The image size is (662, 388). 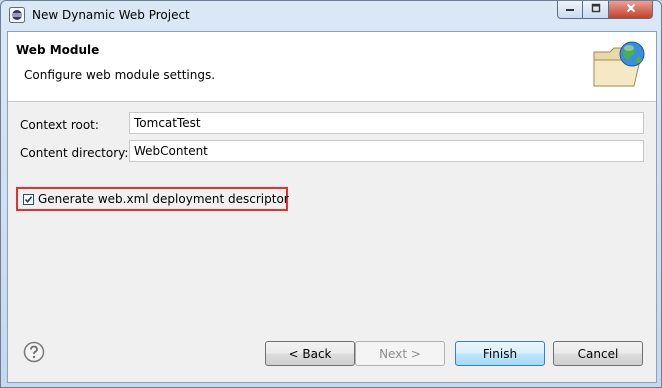 I want to click on minimize-icon, so click(x=570, y=9).